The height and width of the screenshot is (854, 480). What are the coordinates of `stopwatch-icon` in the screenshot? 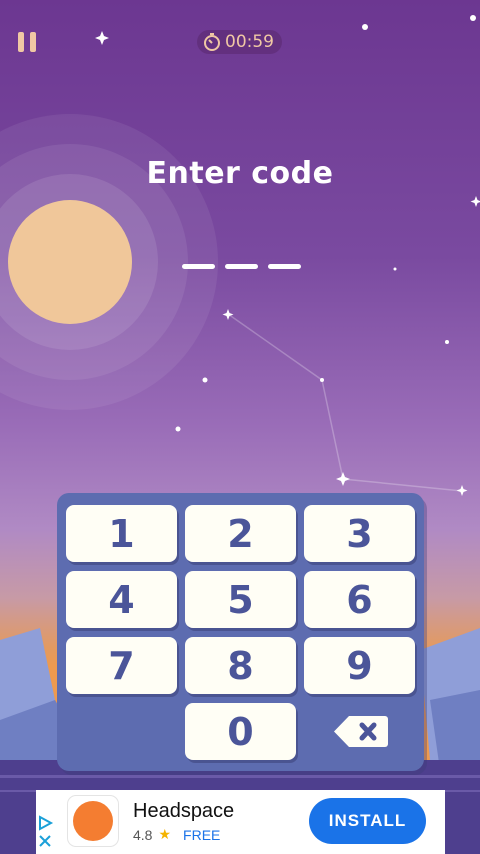 It's located at (212, 42).